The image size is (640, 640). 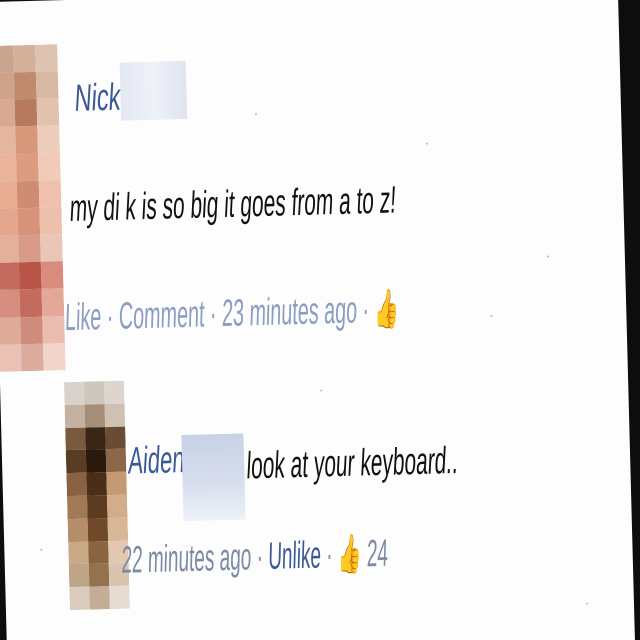 I want to click on reply-actions: 22 minutes ago · Unlike · 👍 24, so click(x=255, y=557).